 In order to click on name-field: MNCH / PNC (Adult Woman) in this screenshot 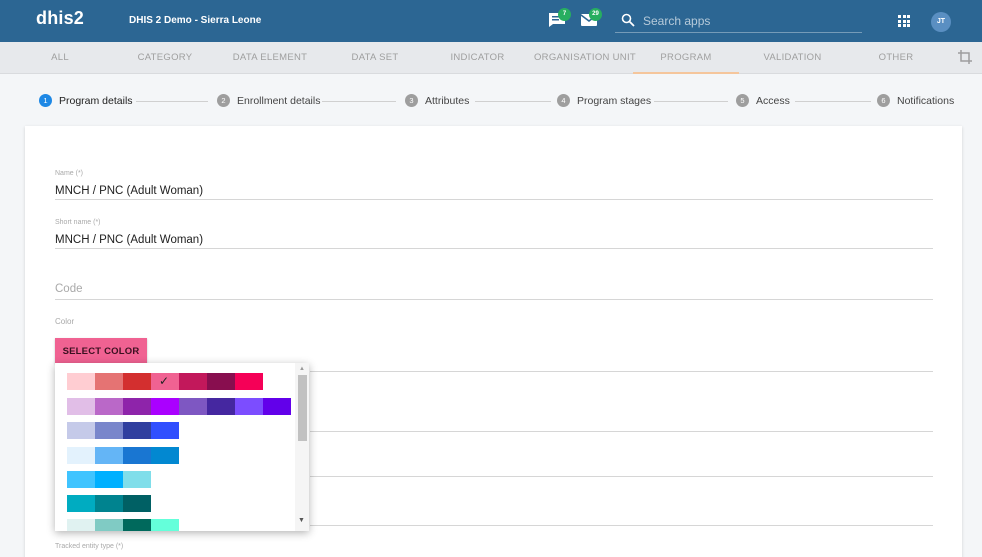, I will do `click(129, 191)`.